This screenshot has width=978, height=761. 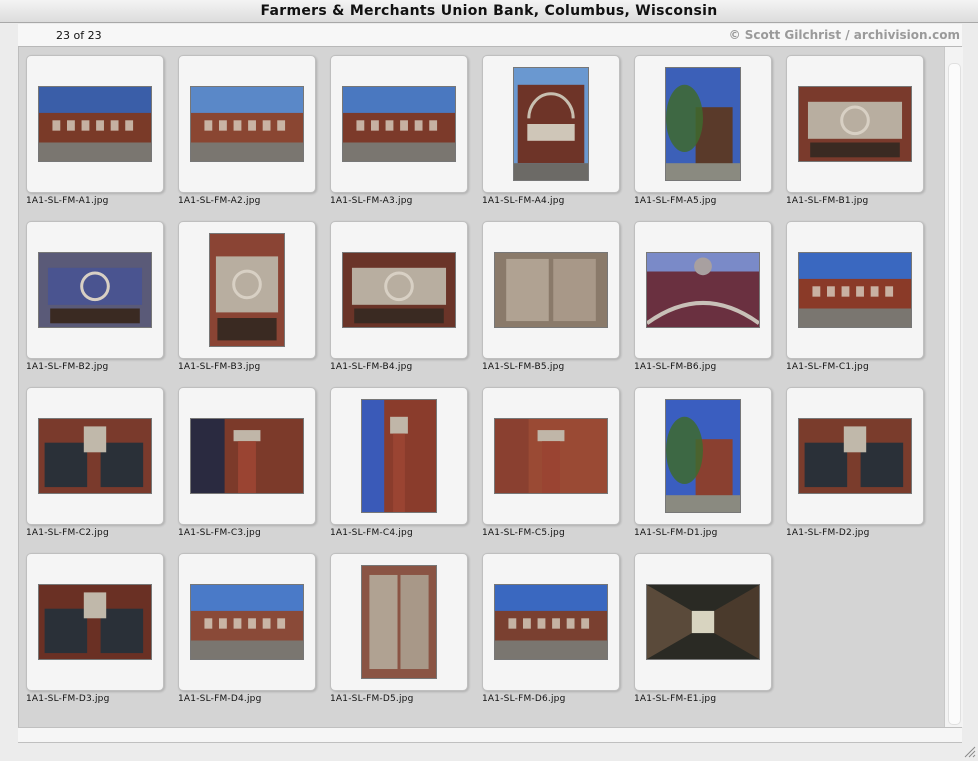 I want to click on thumbnail: 1A1-SL-FM-D3.jpg, so click(x=96, y=632).